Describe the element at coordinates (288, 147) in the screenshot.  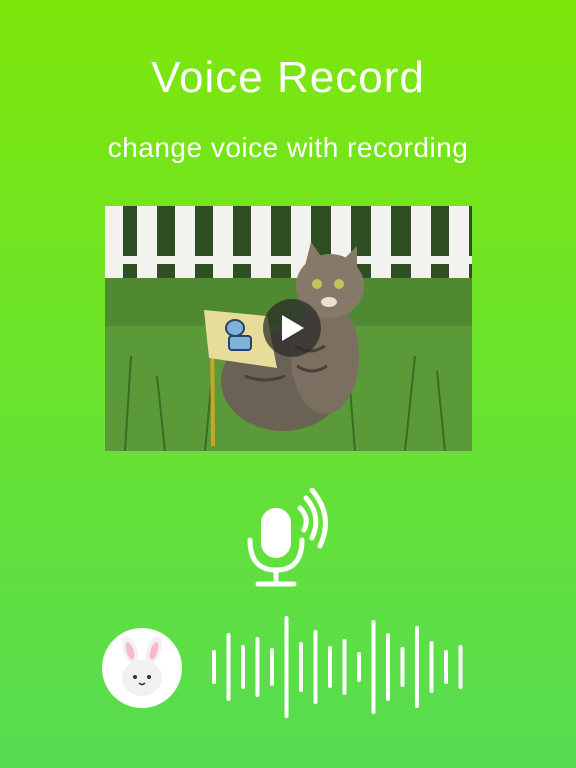
I see `page-subtitle: change voice with recording` at that location.